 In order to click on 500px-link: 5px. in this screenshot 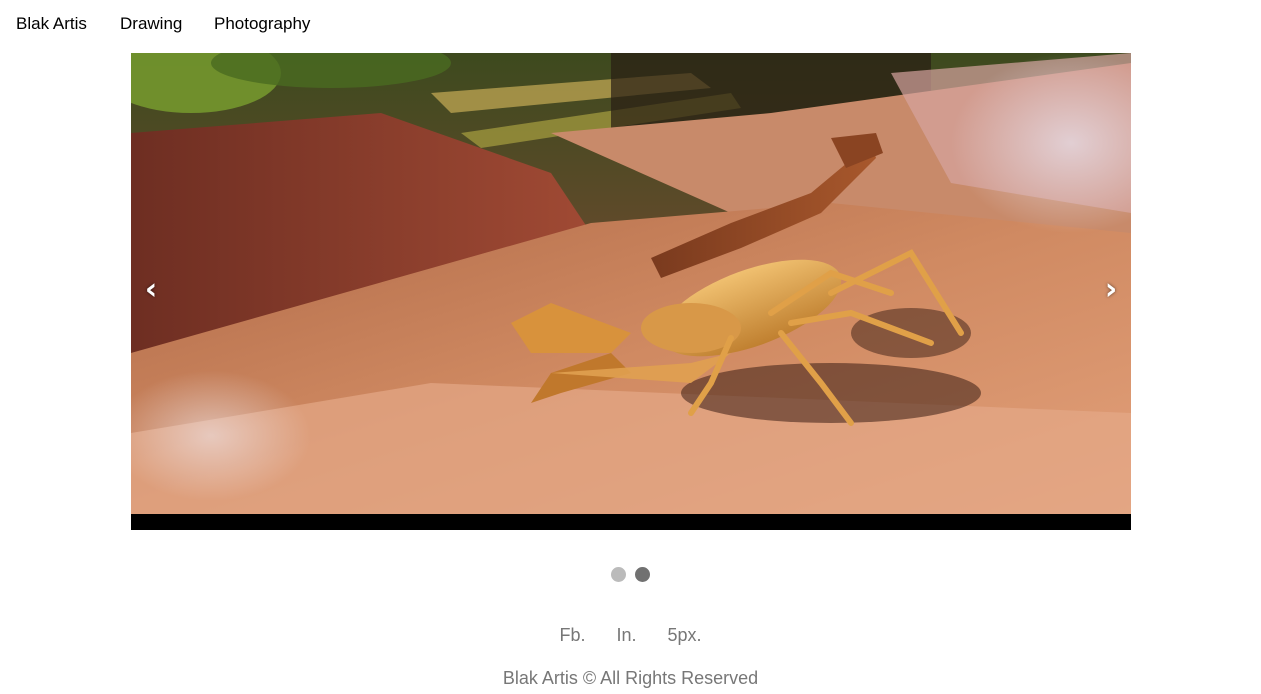, I will do `click(685, 635)`.